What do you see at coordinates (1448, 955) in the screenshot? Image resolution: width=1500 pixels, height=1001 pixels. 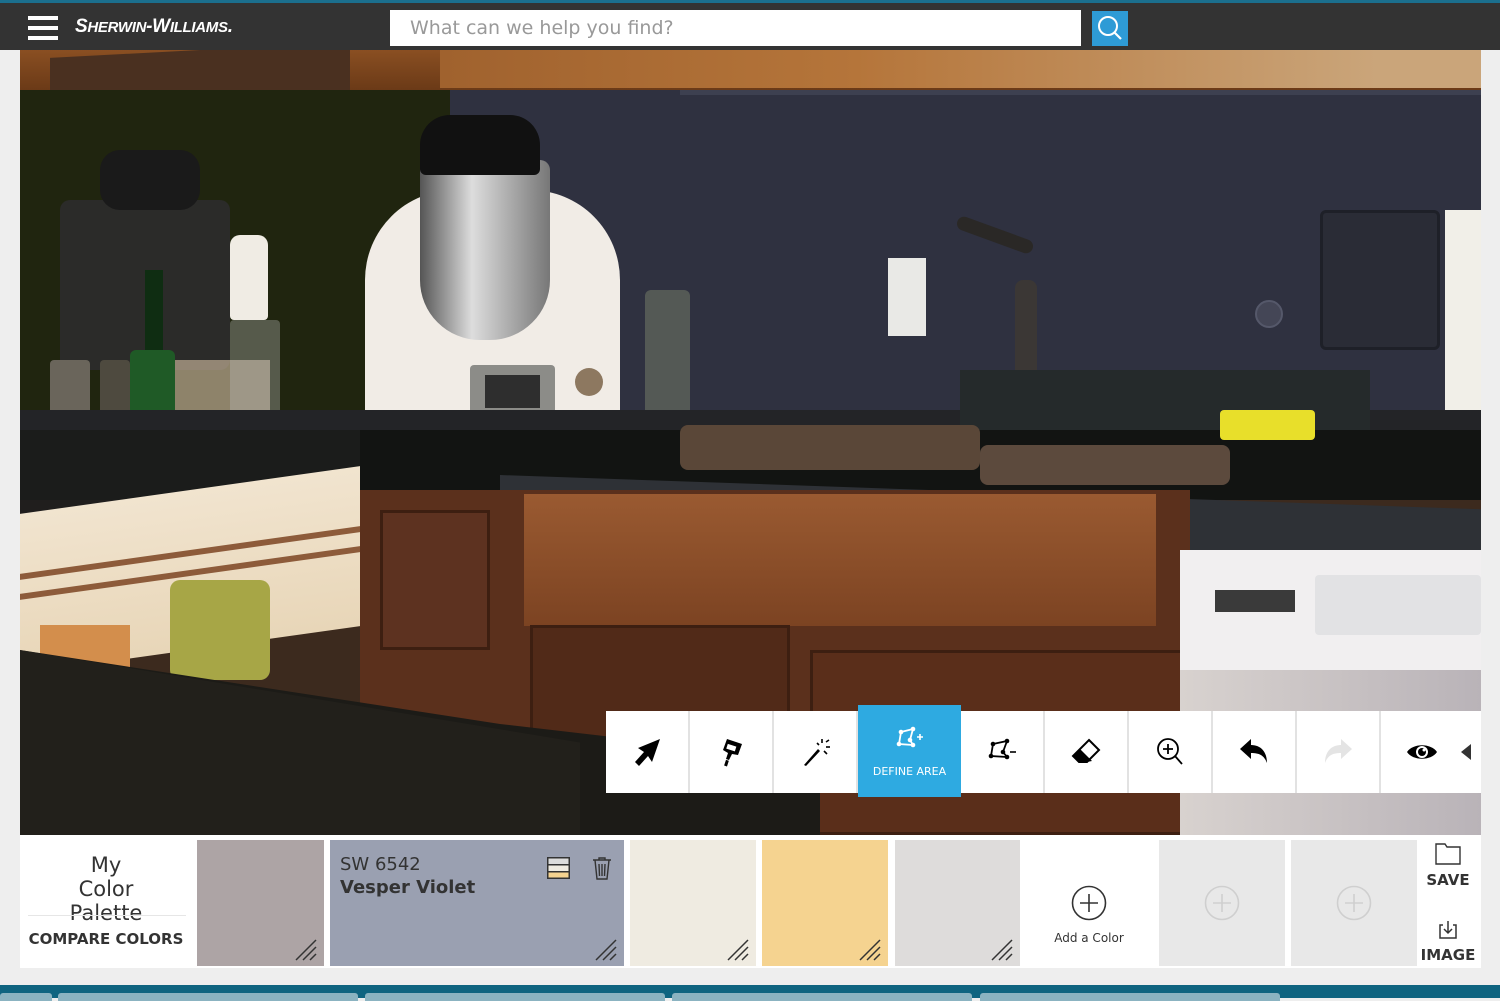 I see `image-label: IMAGE` at bounding box center [1448, 955].